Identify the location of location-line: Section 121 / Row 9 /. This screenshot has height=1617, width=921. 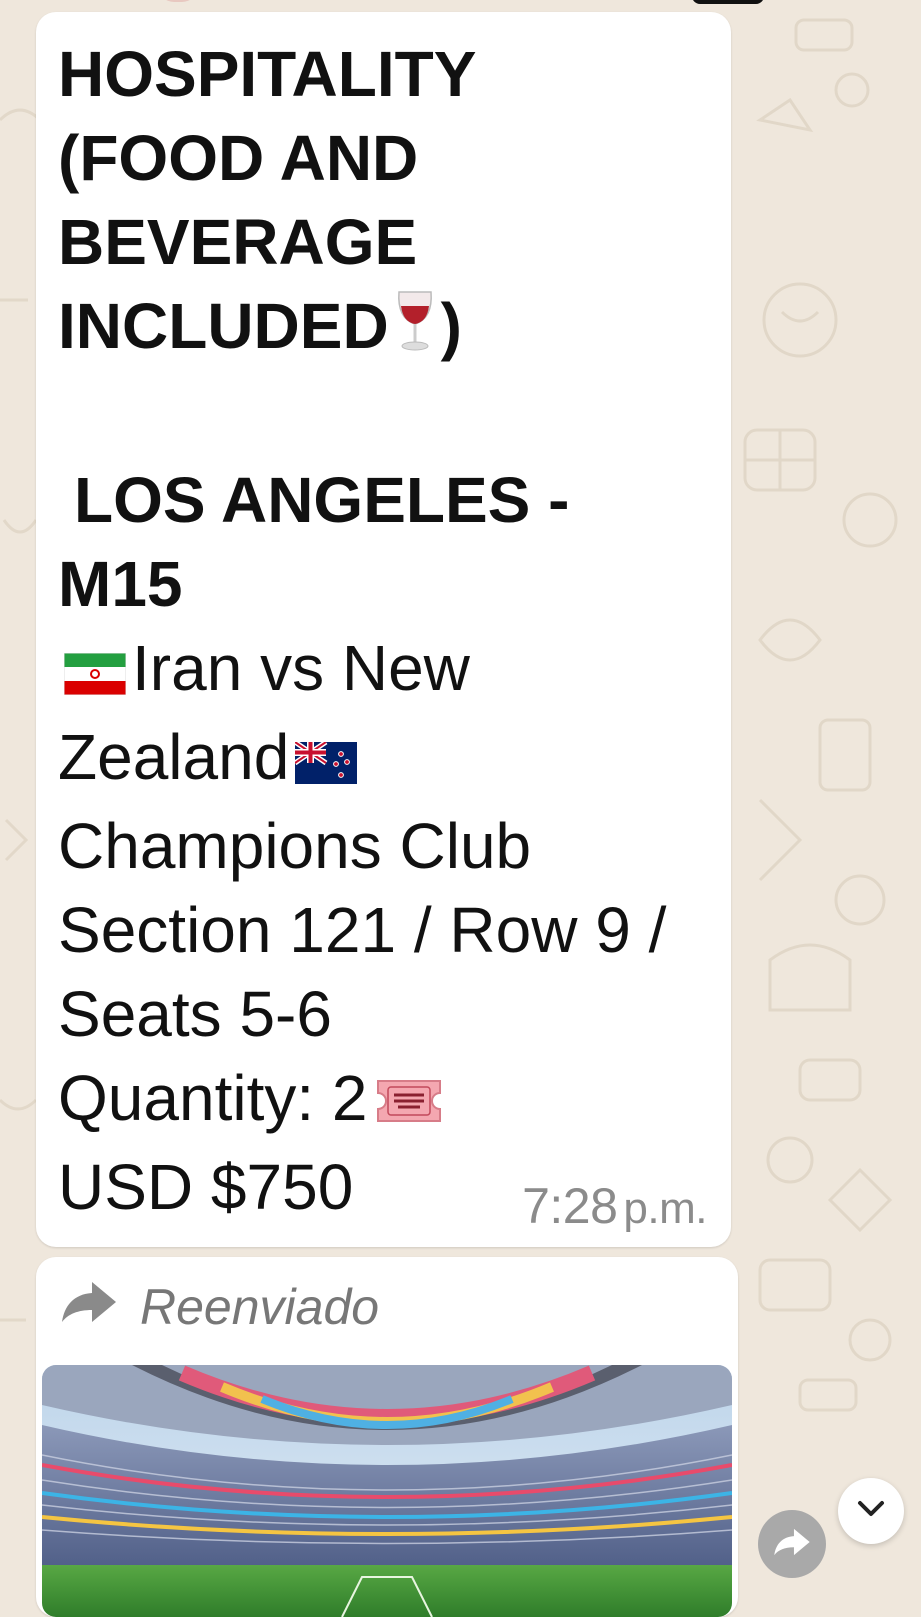
(362, 930).